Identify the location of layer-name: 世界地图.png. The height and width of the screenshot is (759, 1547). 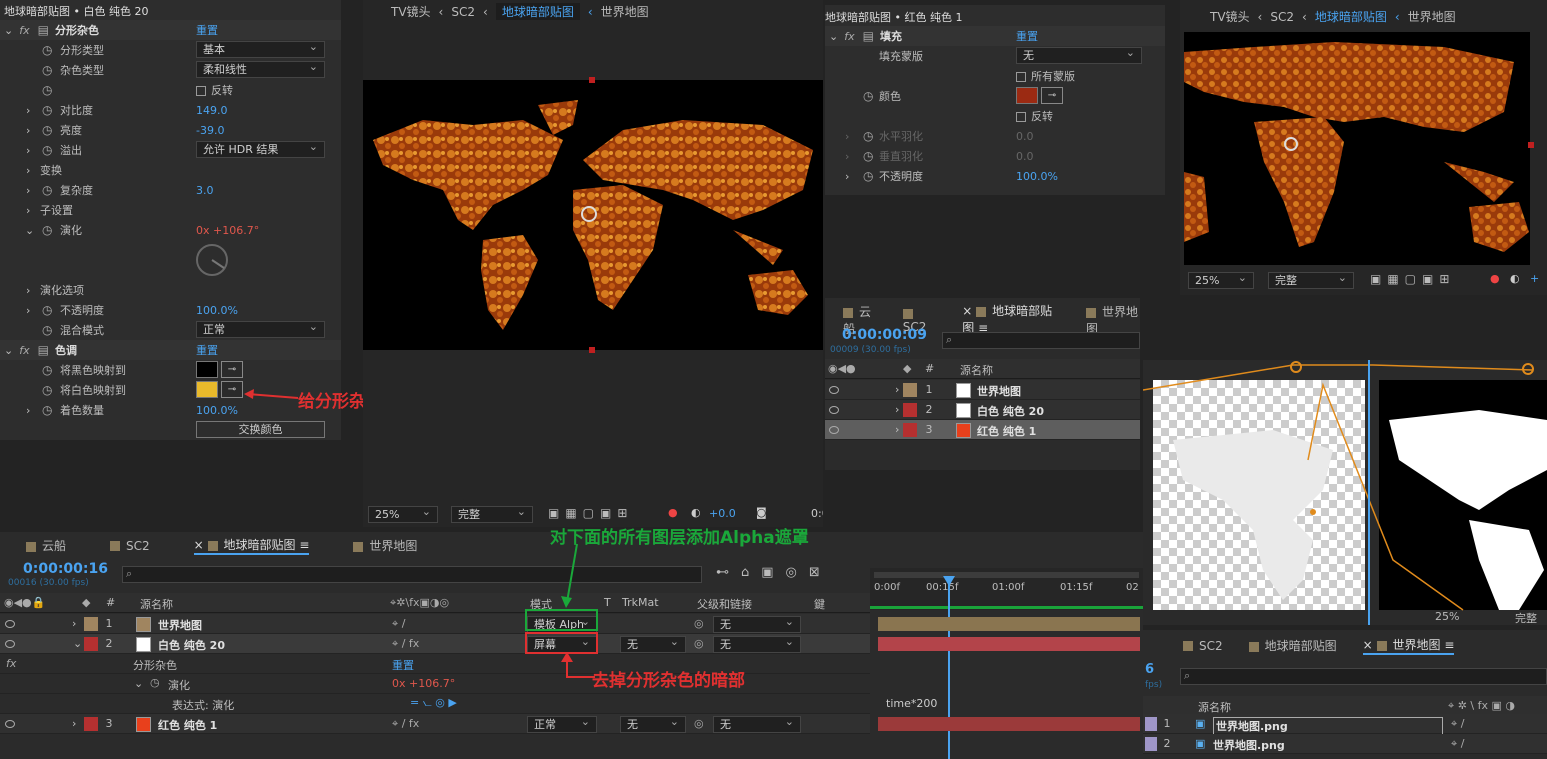
(1249, 745).